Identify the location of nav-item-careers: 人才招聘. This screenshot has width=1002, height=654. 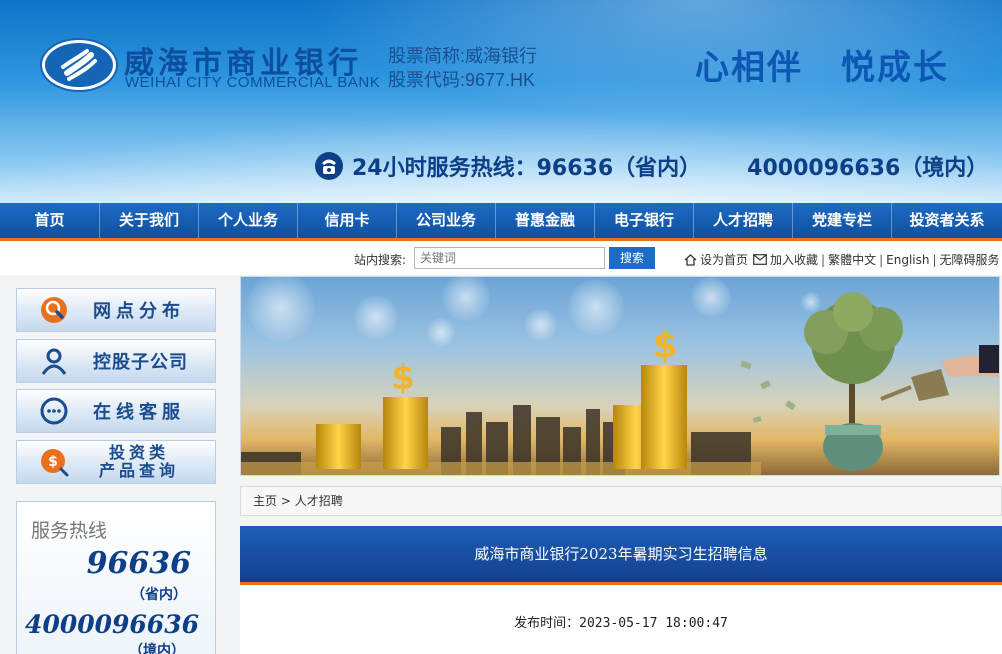
(743, 220).